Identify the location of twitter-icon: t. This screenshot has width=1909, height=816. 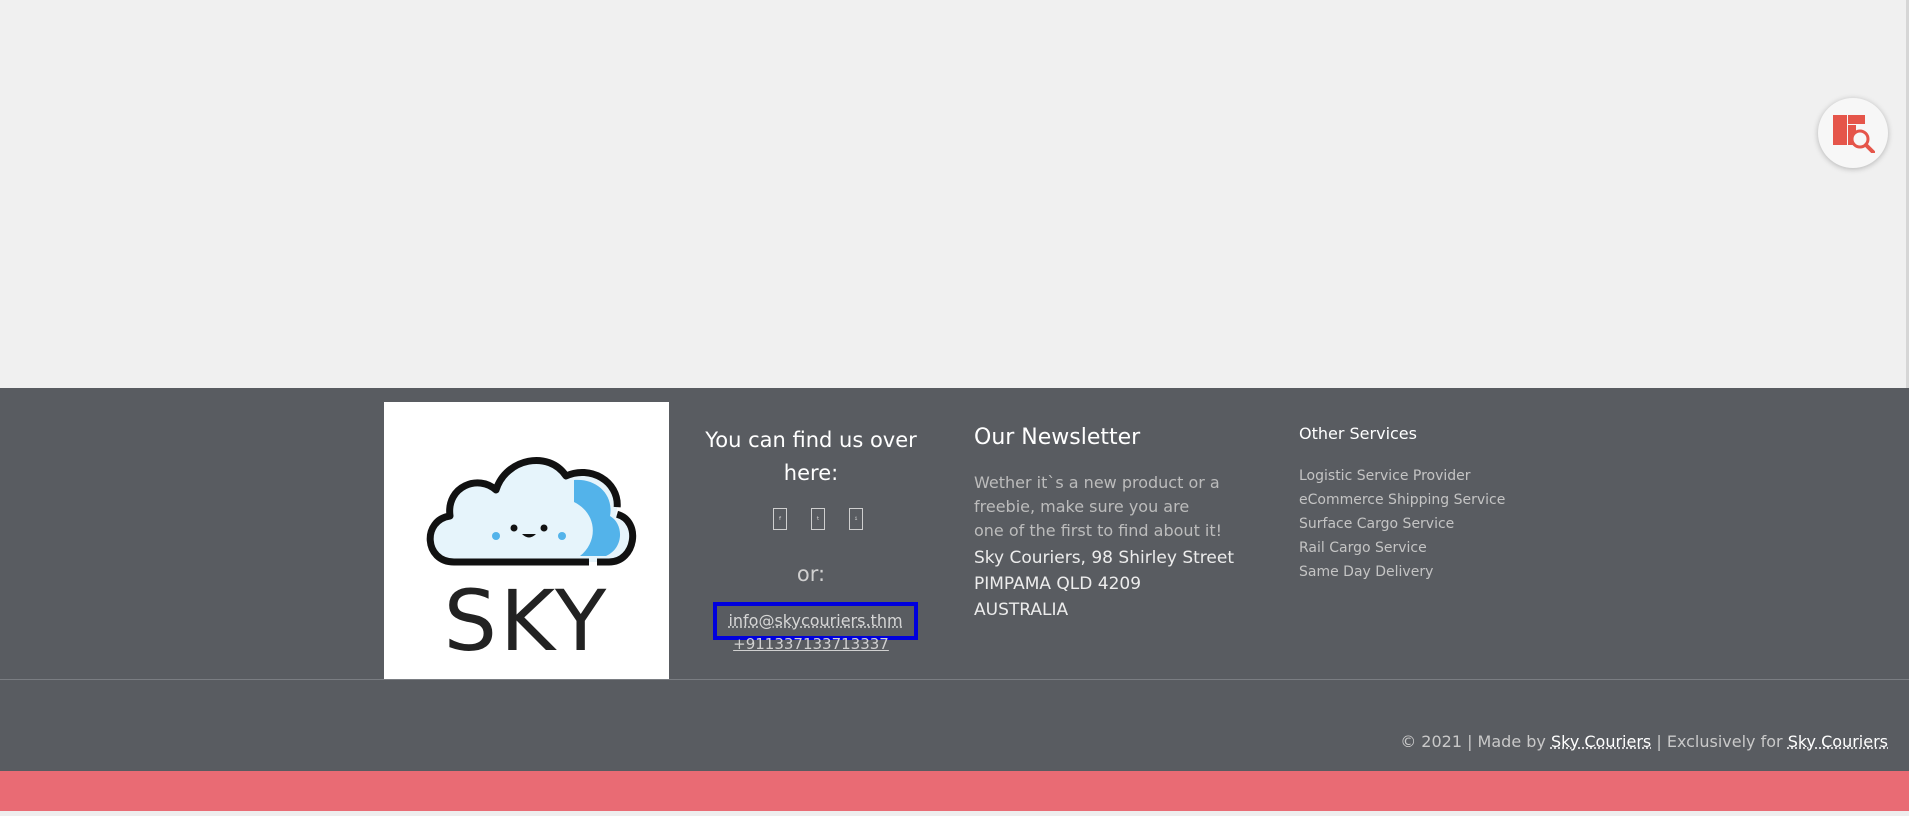
(818, 519).